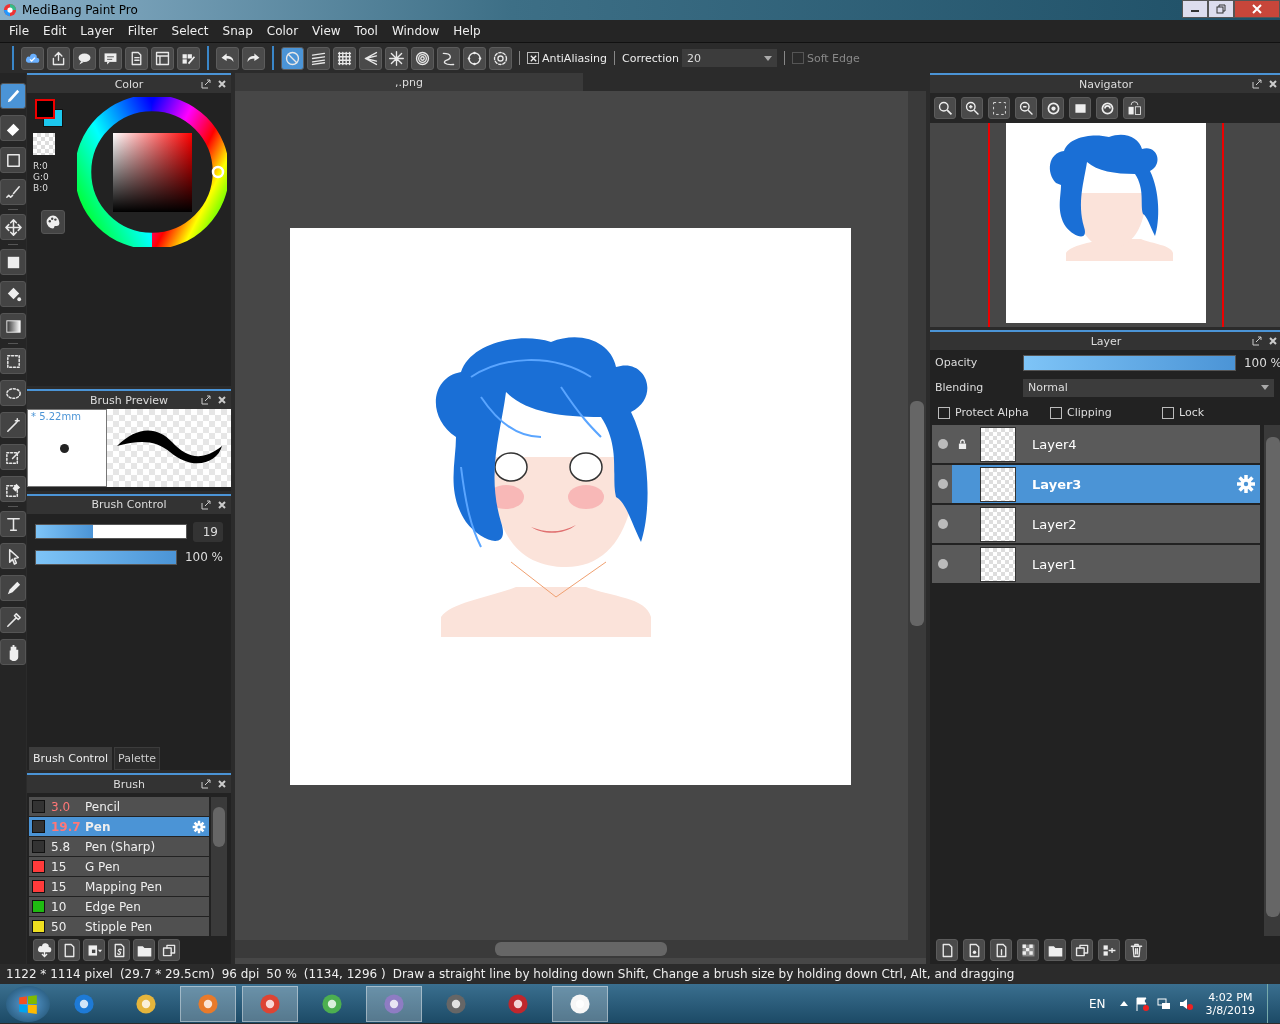  Describe the element at coordinates (1141, 1003) in the screenshot. I see `flag-icon` at that location.